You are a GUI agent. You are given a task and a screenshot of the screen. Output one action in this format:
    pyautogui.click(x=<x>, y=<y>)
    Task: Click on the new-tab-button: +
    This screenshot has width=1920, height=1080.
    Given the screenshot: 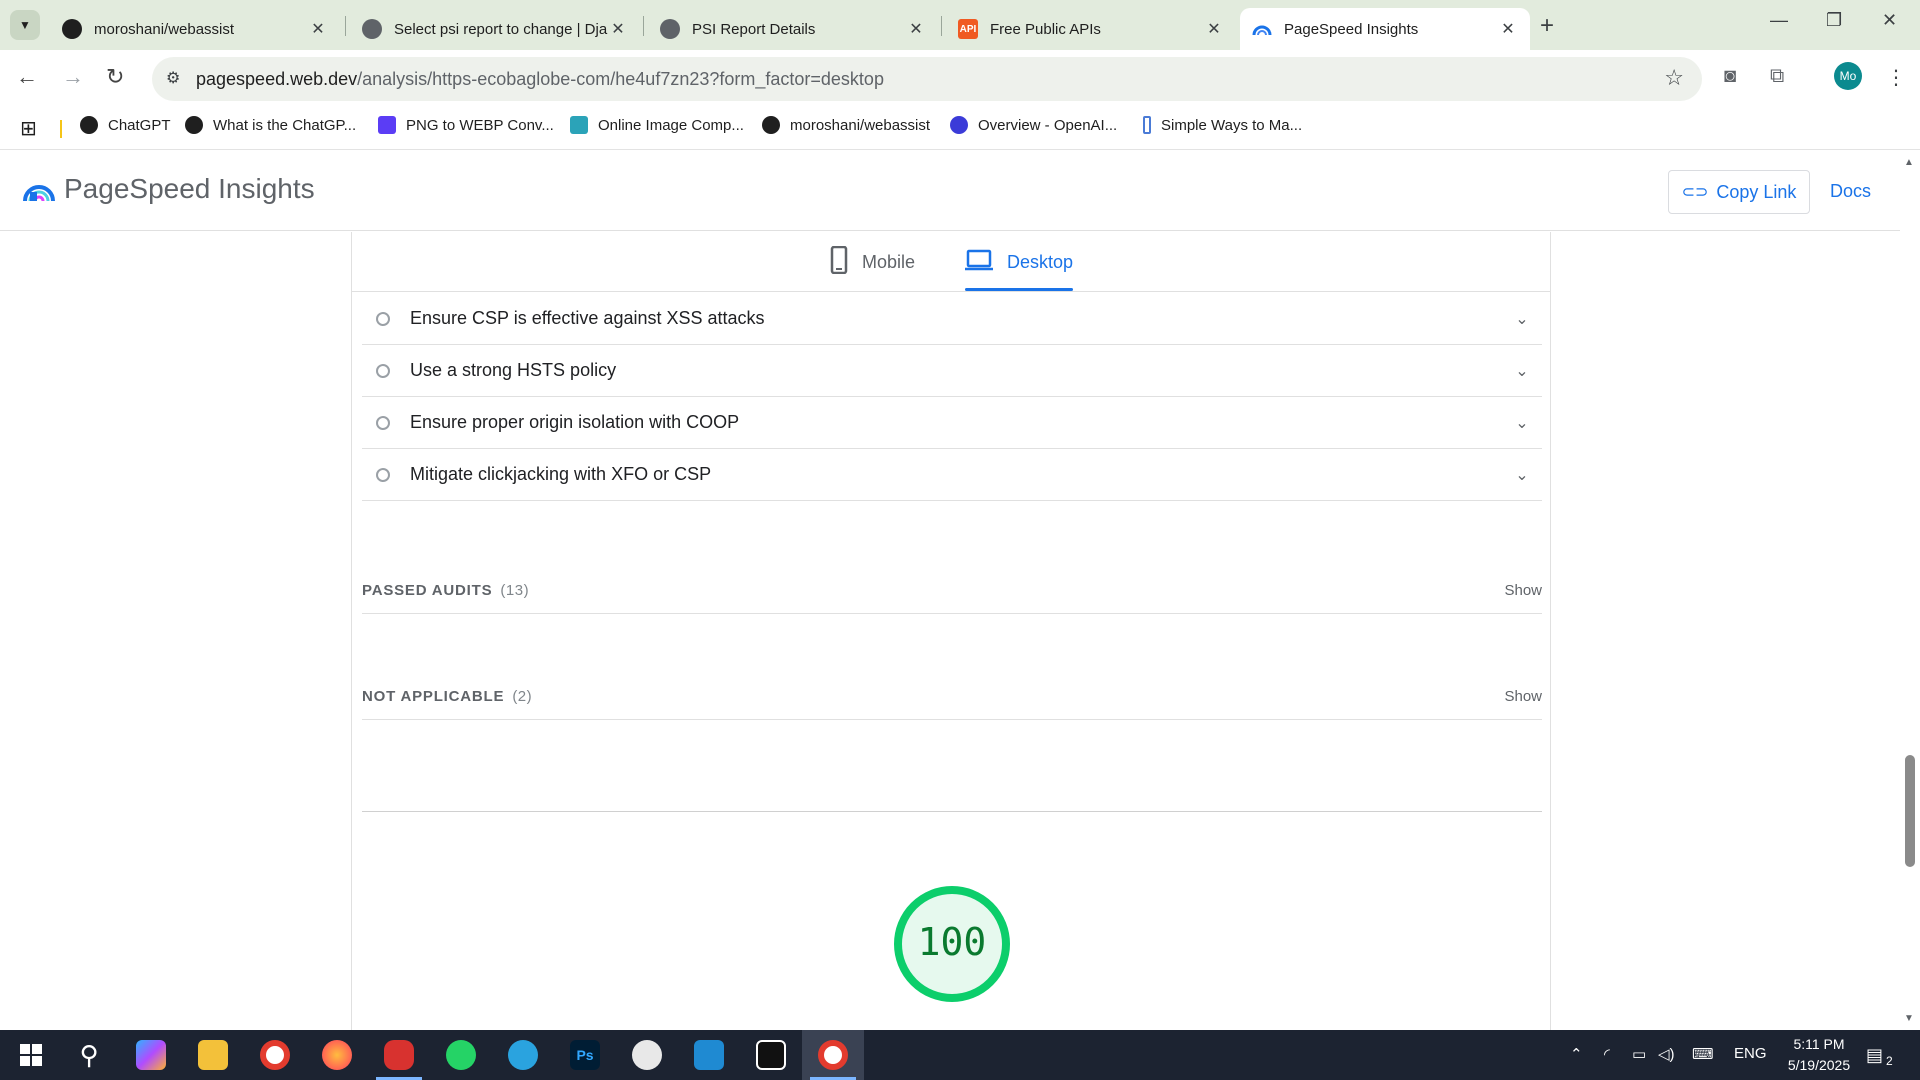 What is the action you would take?
    pyautogui.click(x=1547, y=26)
    